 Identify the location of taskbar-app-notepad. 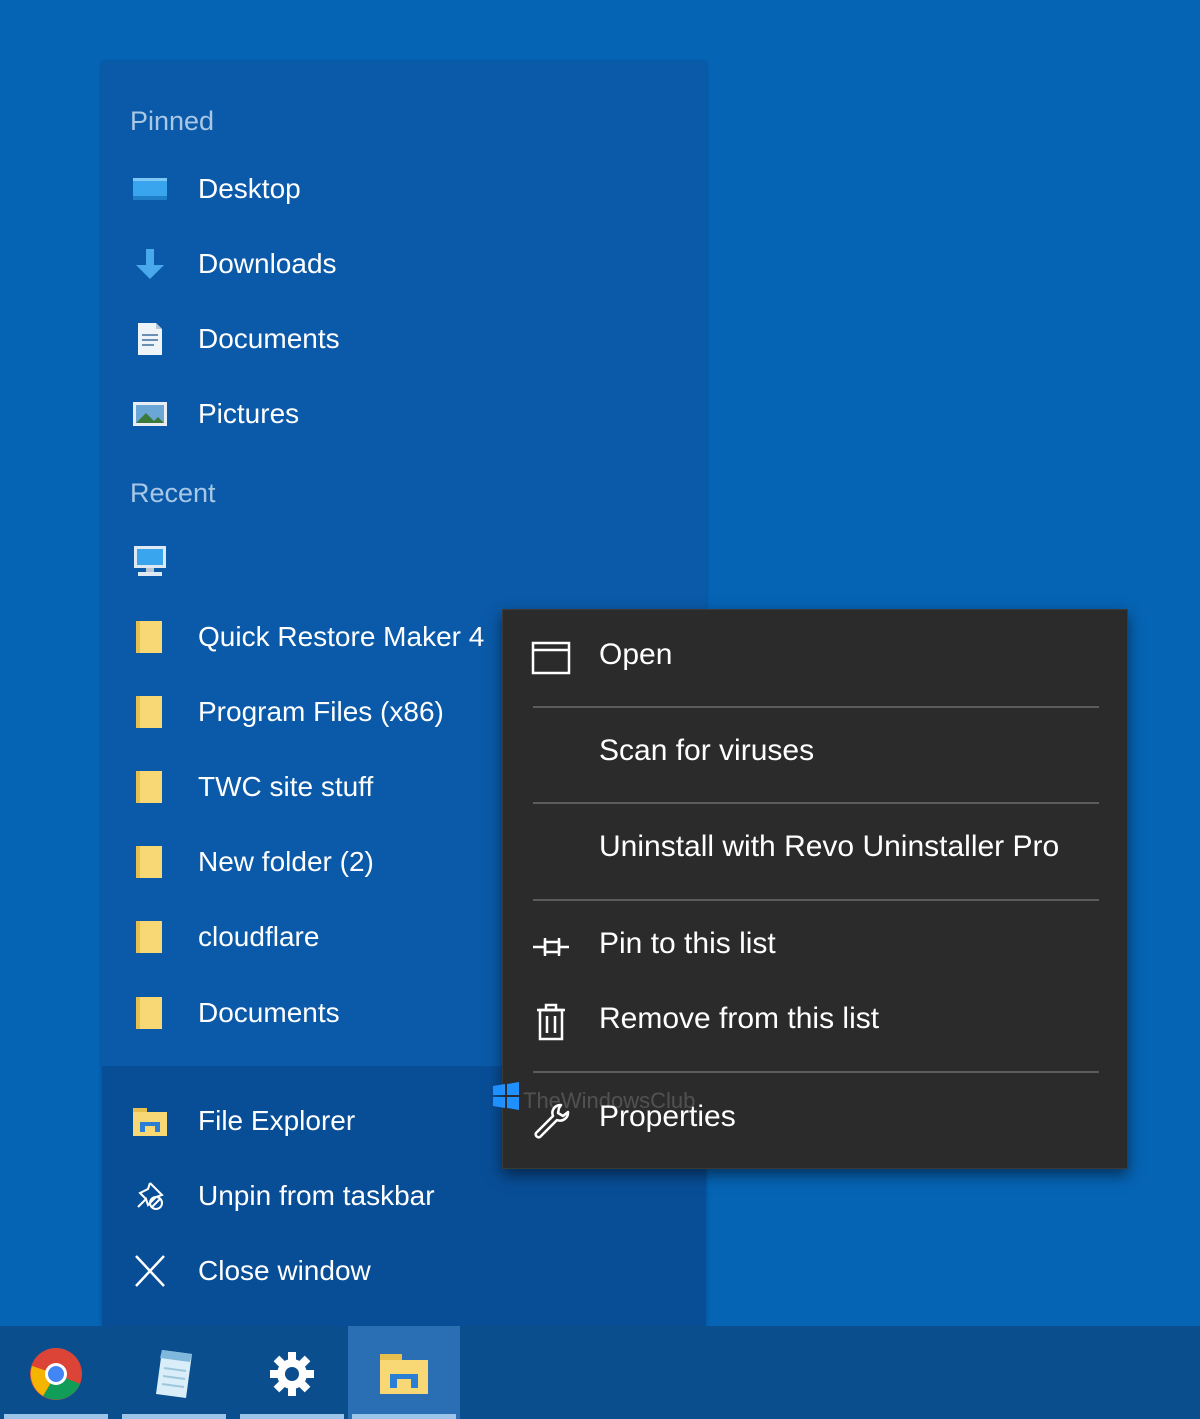
(174, 1372).